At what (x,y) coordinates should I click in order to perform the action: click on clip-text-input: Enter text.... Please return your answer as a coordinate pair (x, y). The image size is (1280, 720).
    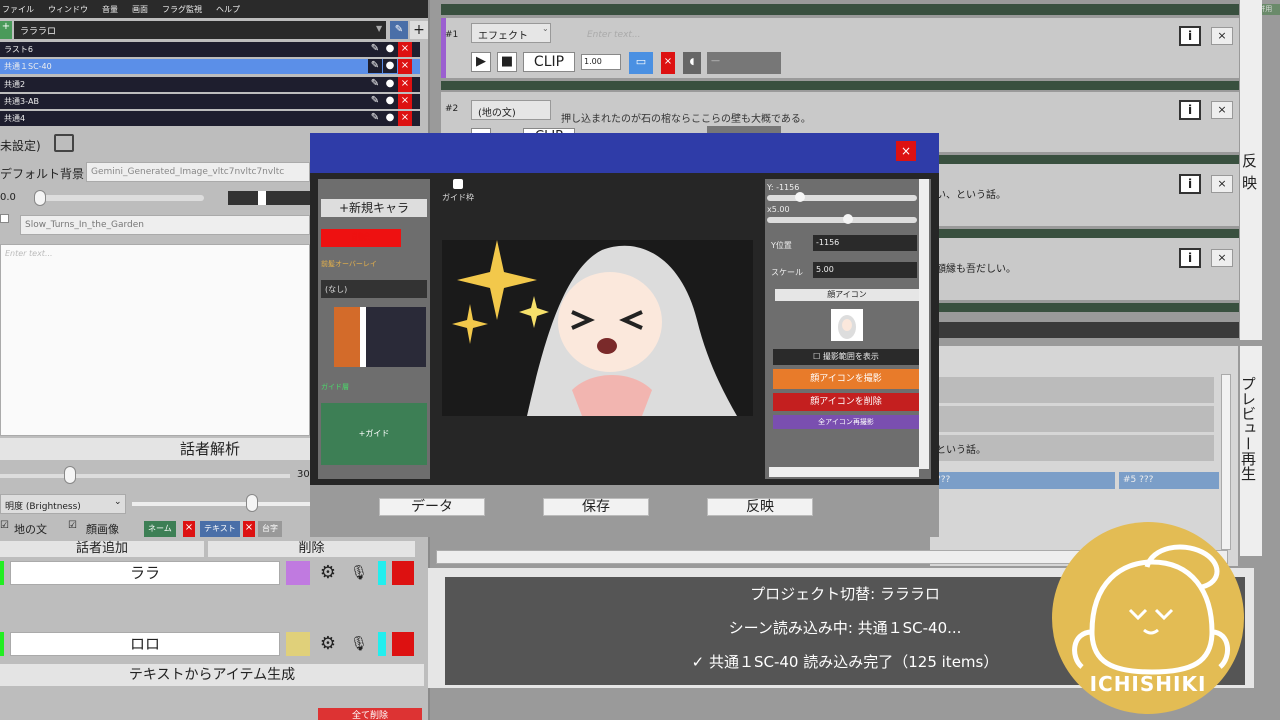
    Looking at the image, I should click on (614, 35).